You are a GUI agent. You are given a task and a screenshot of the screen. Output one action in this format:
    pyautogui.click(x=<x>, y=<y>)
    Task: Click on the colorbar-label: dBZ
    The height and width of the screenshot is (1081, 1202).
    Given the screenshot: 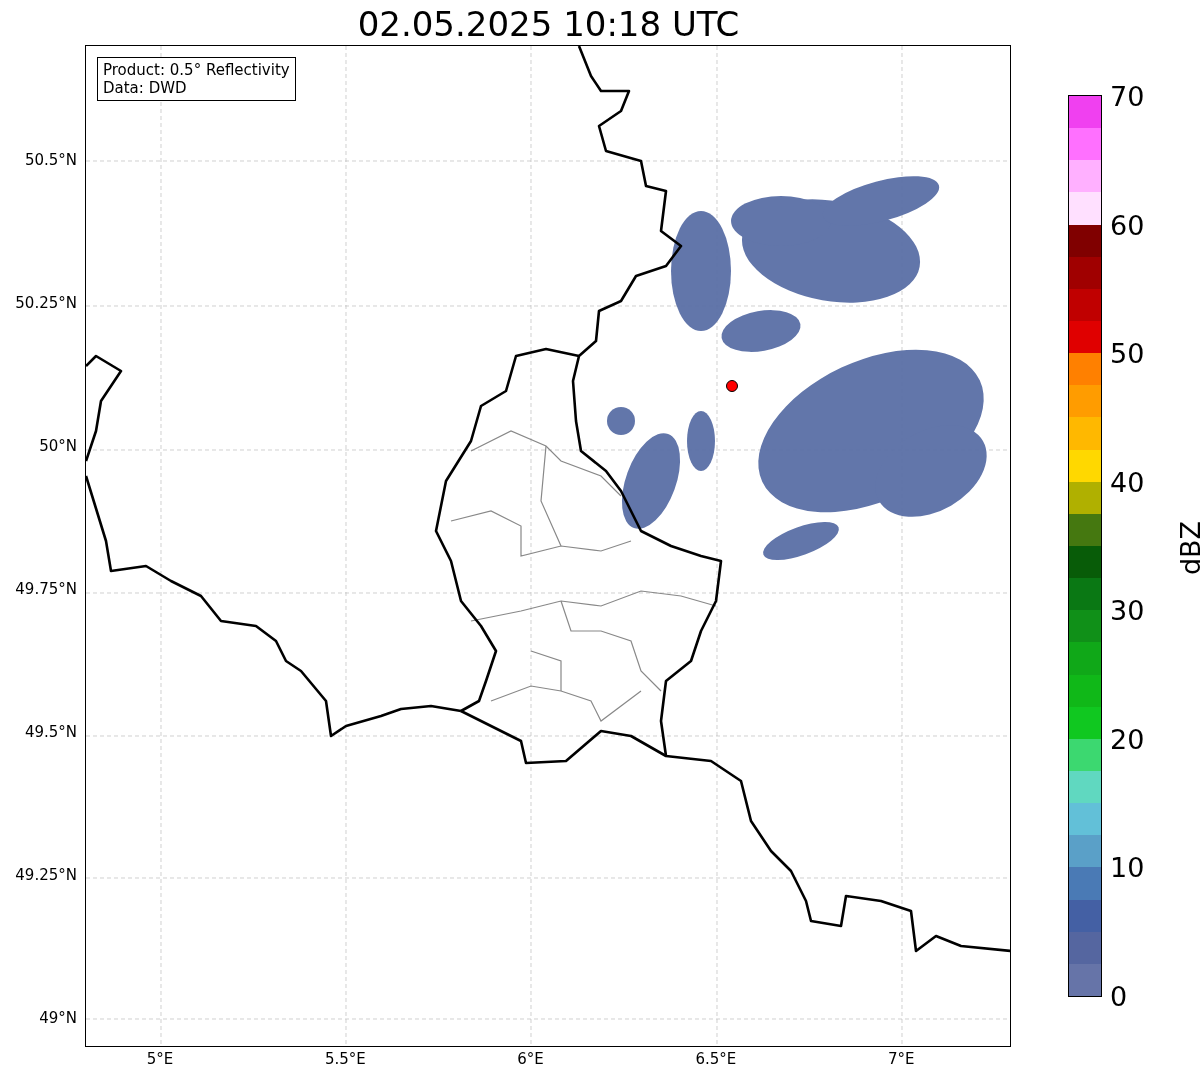 What is the action you would take?
    pyautogui.click(x=1188, y=548)
    